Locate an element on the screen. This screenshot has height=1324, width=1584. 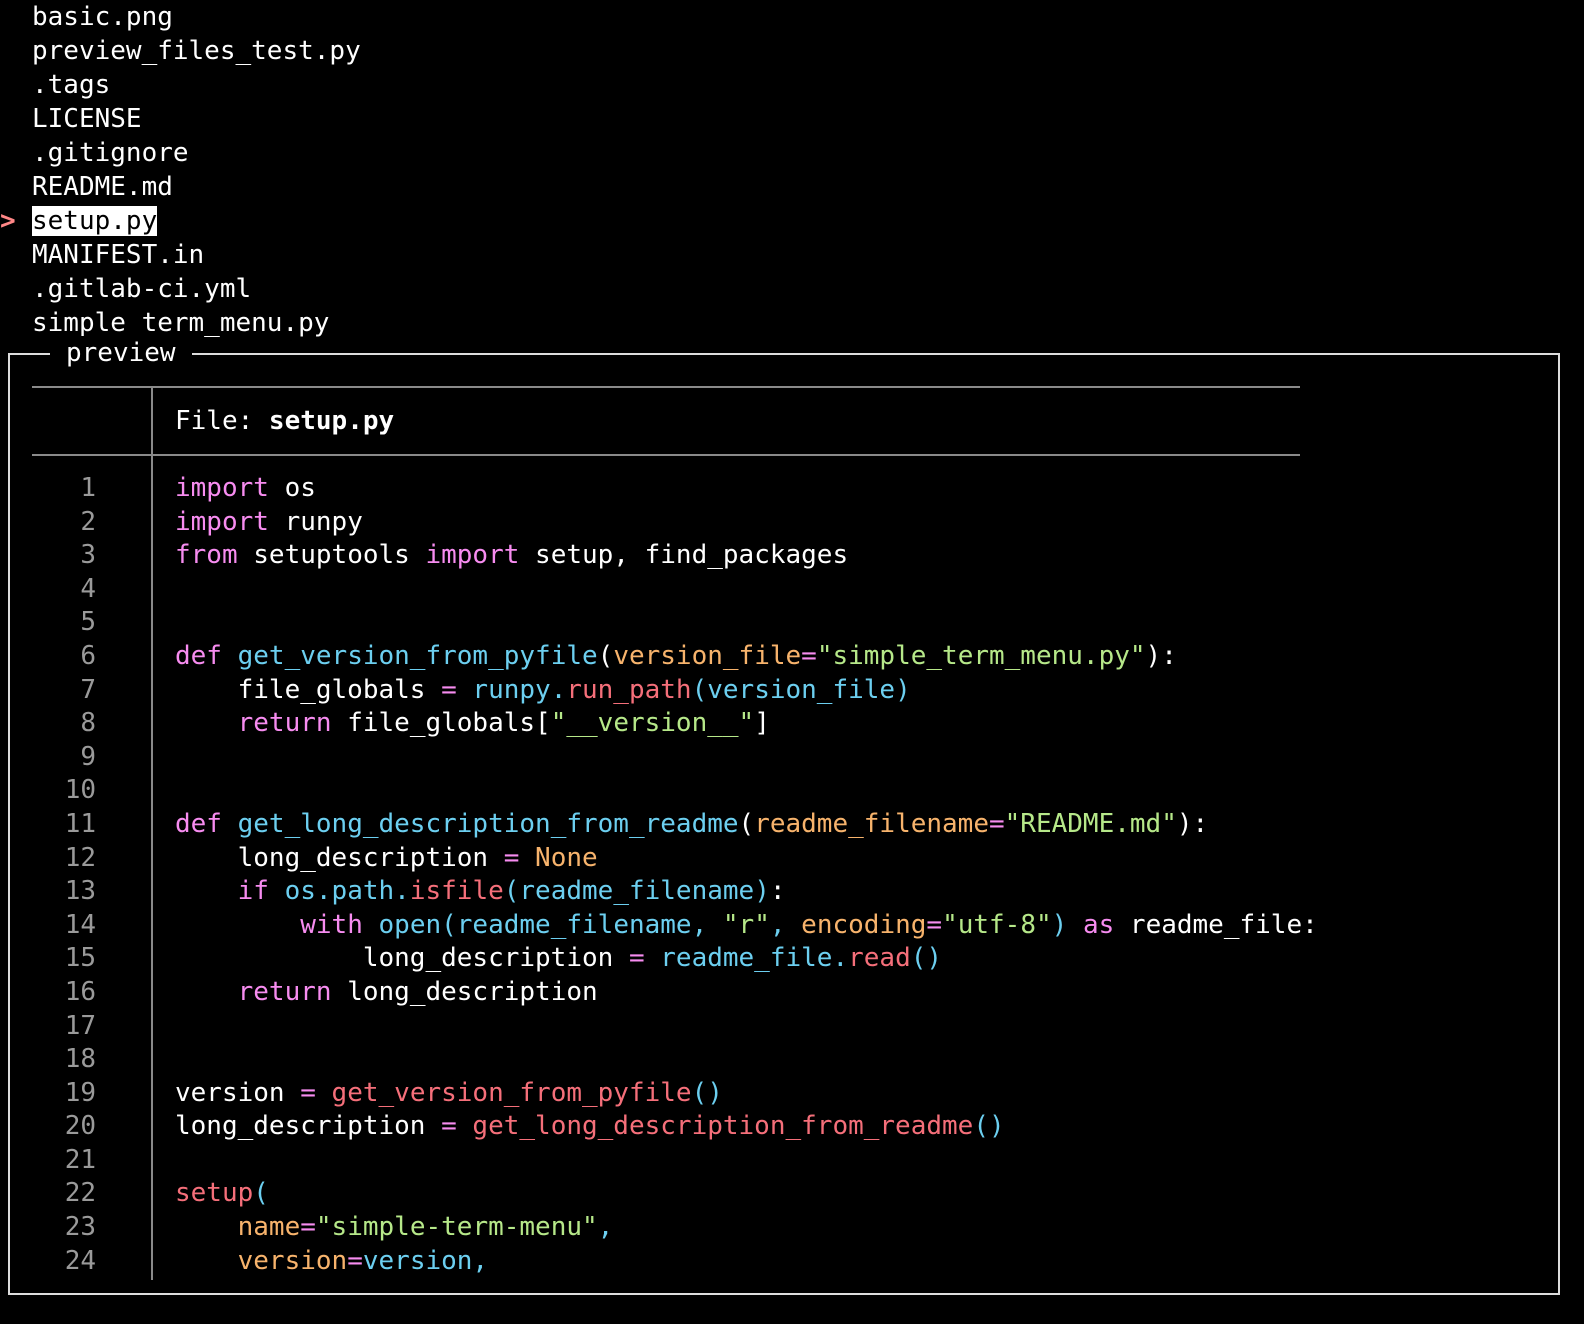
code-token: None is located at coordinates (566, 857).